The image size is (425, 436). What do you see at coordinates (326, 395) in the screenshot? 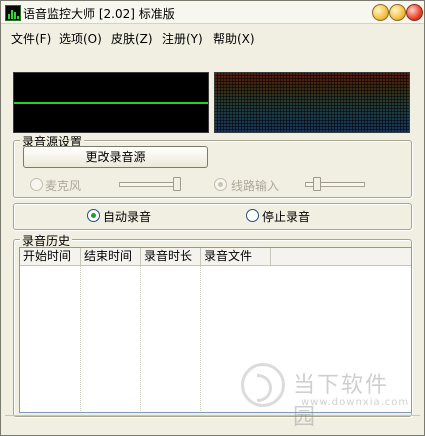
I see `watermark: 当下软件园 www.downxia.com` at bounding box center [326, 395].